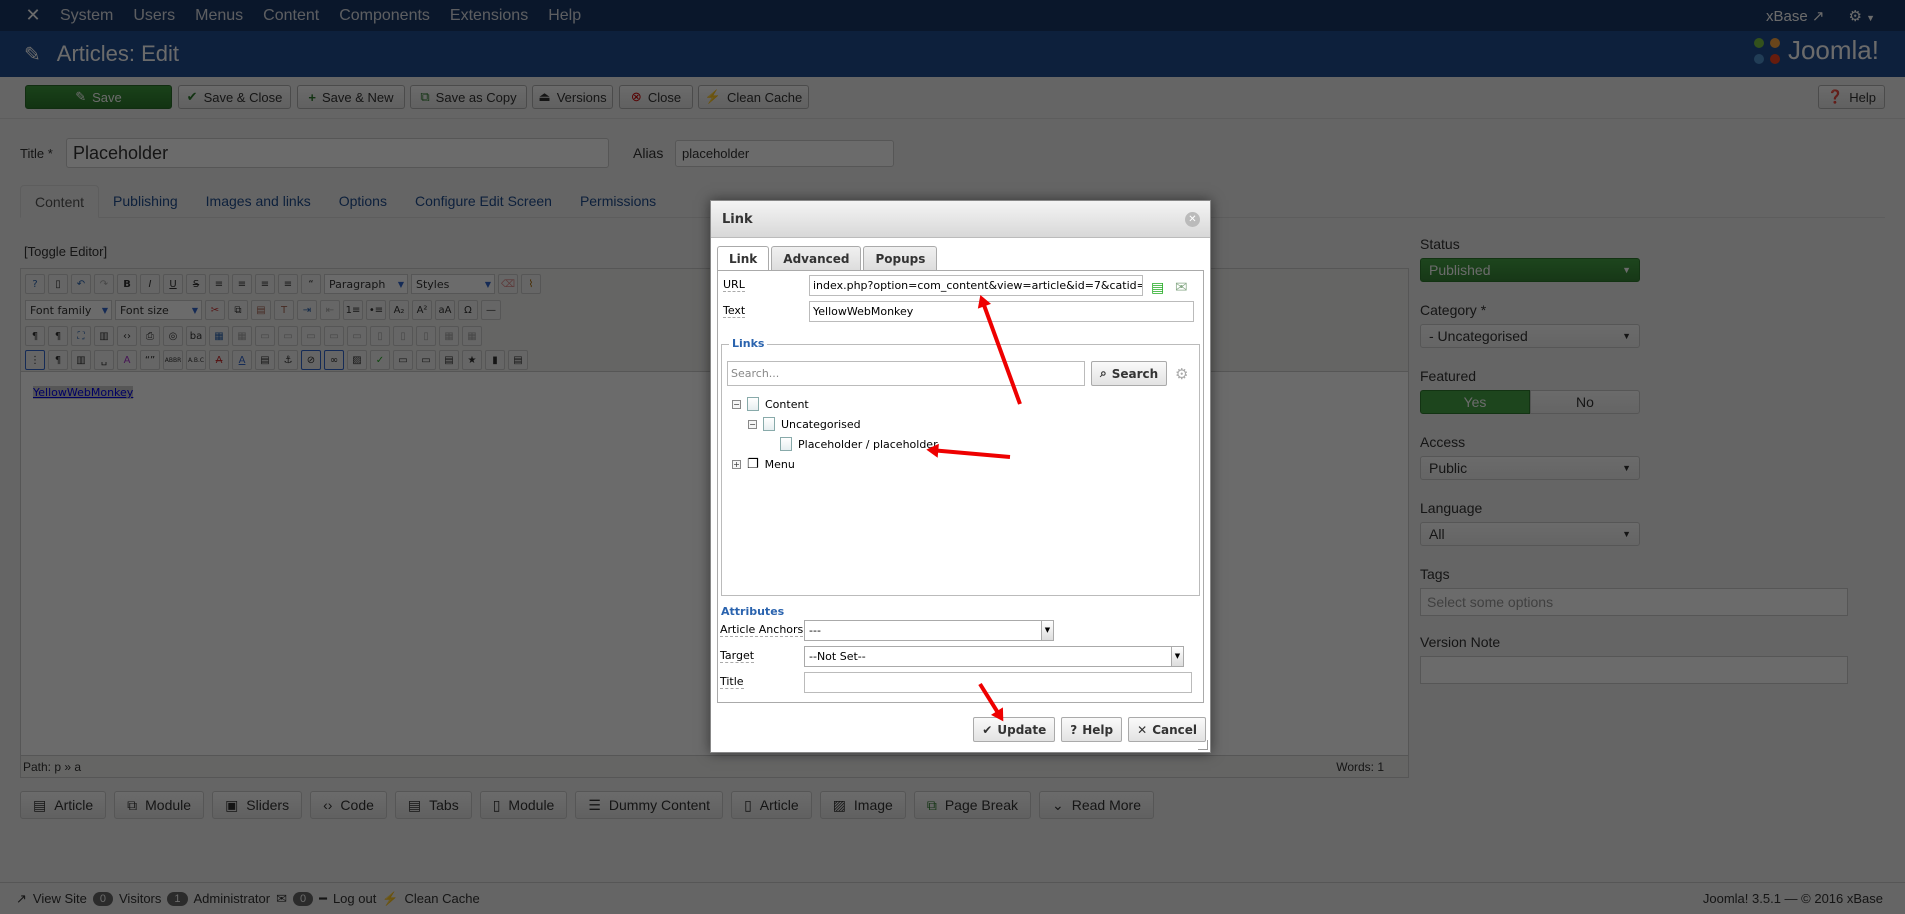 This screenshot has width=1905, height=914. Describe the element at coordinates (900, 258) in the screenshot. I see `dialog-tab-popups: Popups` at that location.